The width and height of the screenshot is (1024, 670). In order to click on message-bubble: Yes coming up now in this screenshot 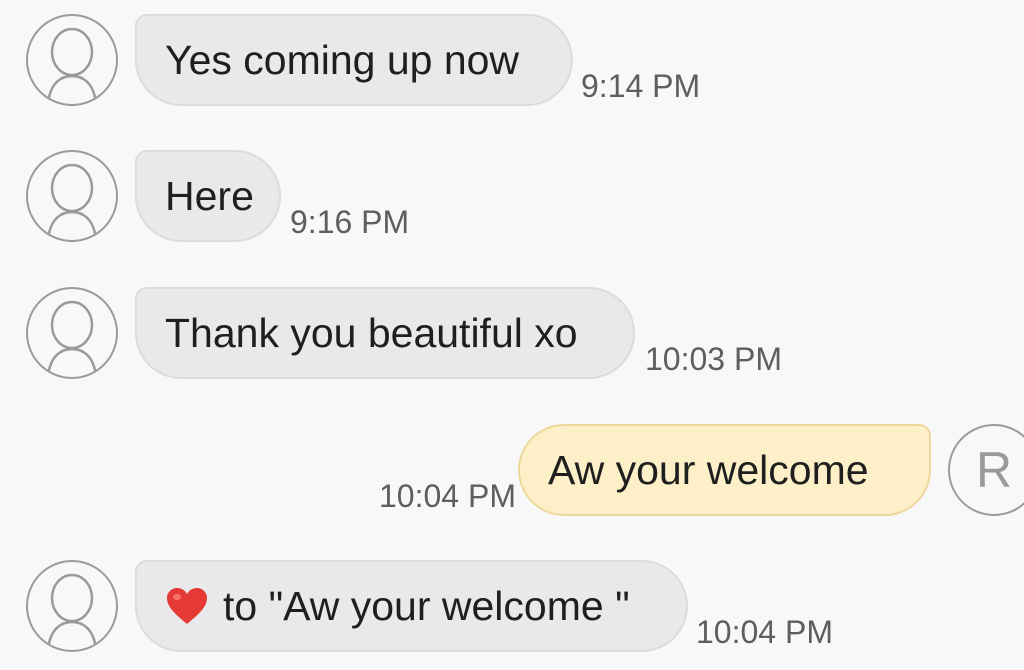, I will do `click(354, 60)`.